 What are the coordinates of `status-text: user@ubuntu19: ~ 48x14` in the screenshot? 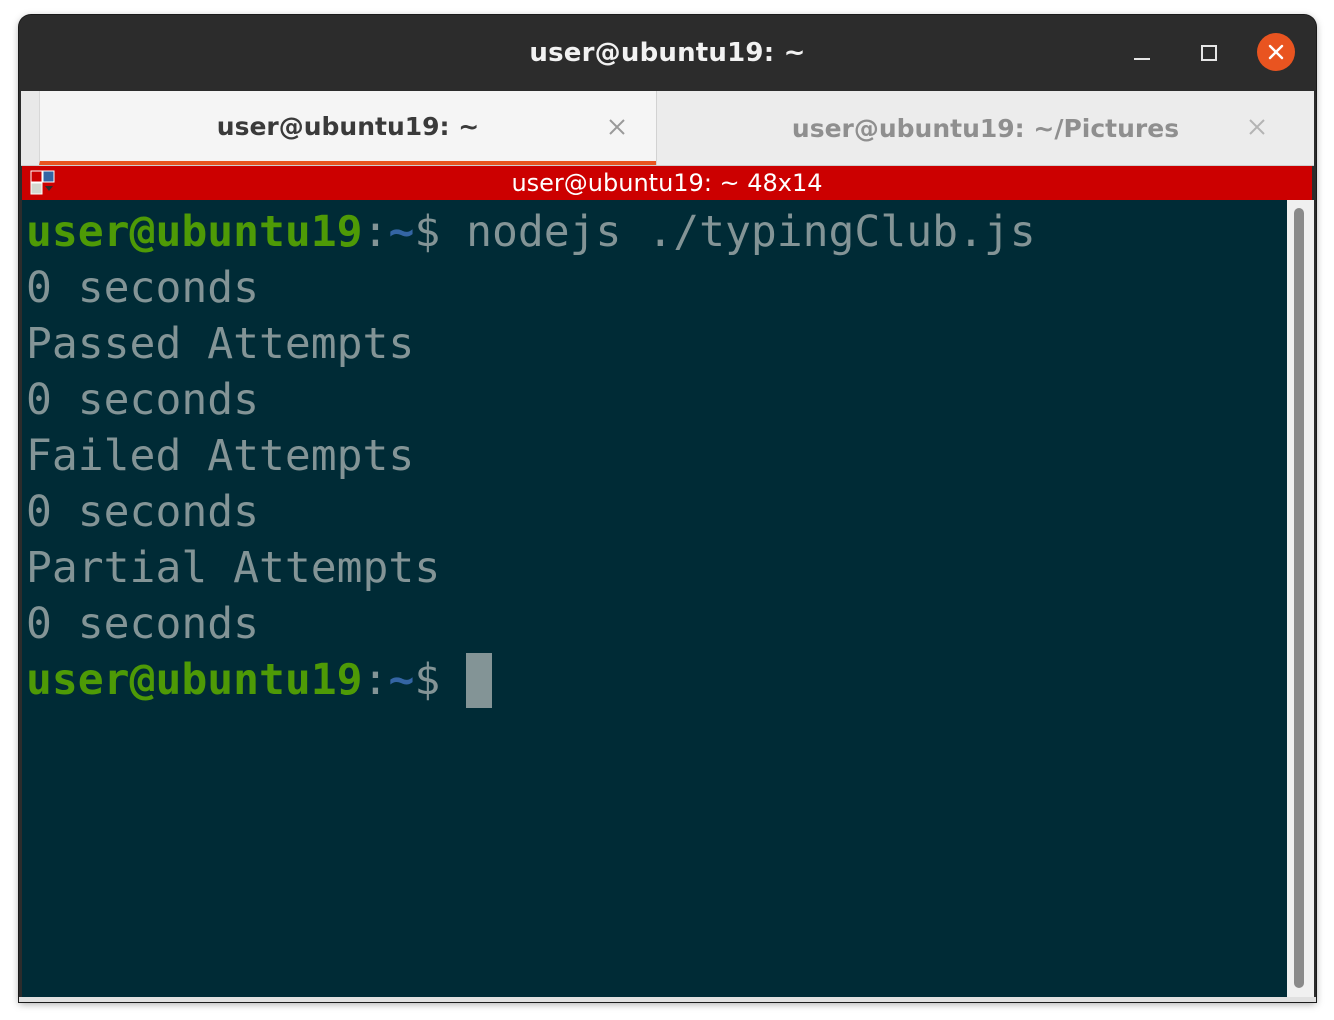 It's located at (667, 183).